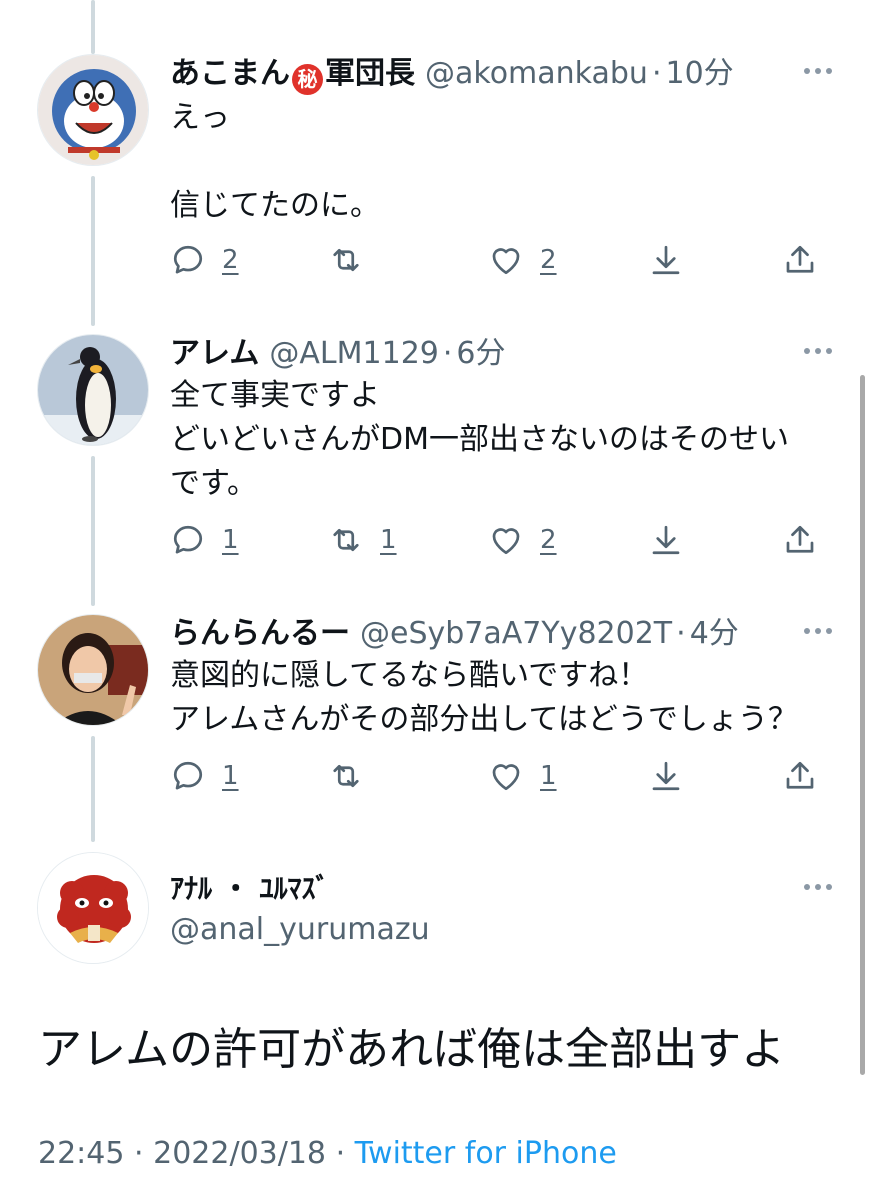  I want to click on handle: @eSyb7aA7Yy8202T, so click(516, 634).